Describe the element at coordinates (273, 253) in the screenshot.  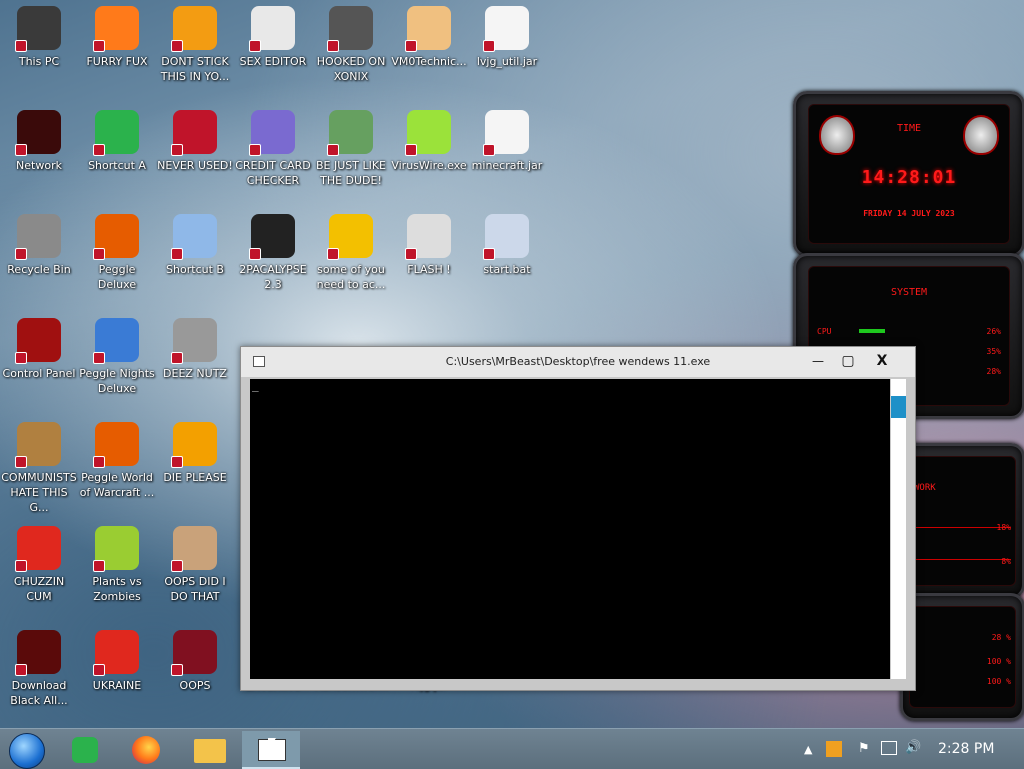
I see `desktop-icon: 2PACALYPSE 2.3` at that location.